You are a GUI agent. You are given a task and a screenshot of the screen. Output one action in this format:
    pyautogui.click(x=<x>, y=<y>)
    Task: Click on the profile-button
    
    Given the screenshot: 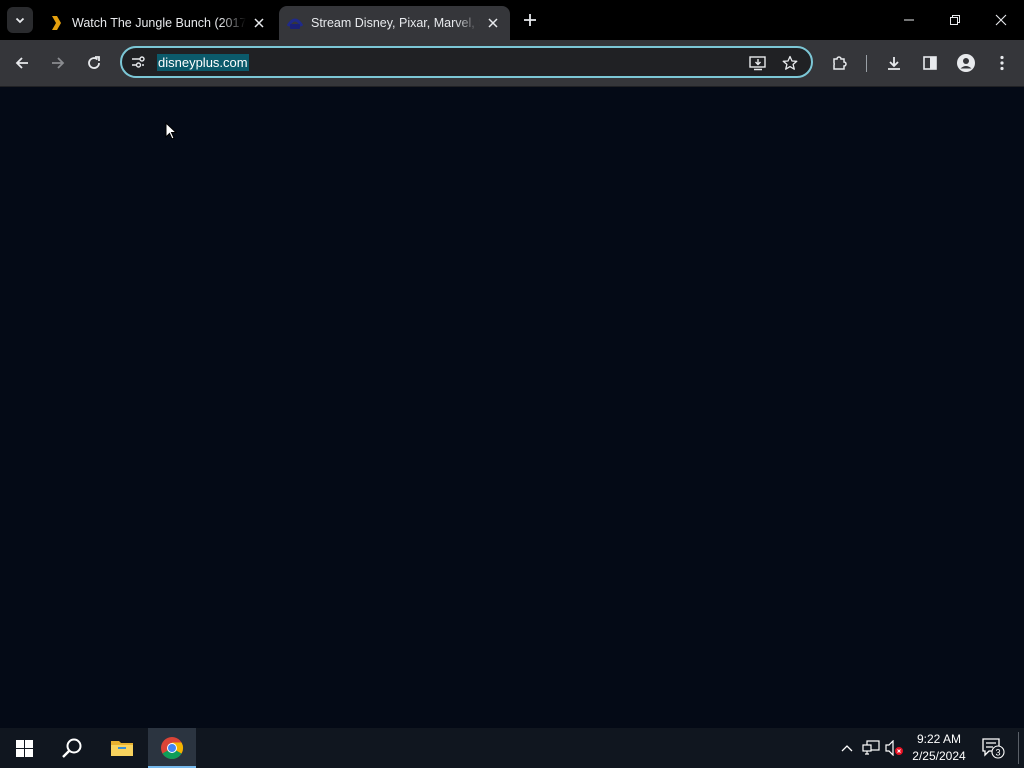 What is the action you would take?
    pyautogui.click(x=966, y=63)
    